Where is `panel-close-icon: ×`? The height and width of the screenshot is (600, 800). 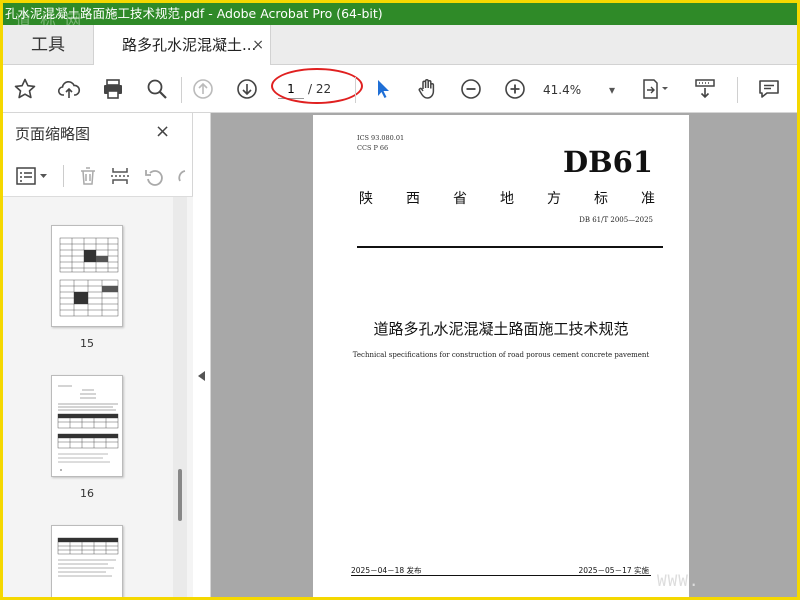 panel-close-icon: × is located at coordinates (162, 131).